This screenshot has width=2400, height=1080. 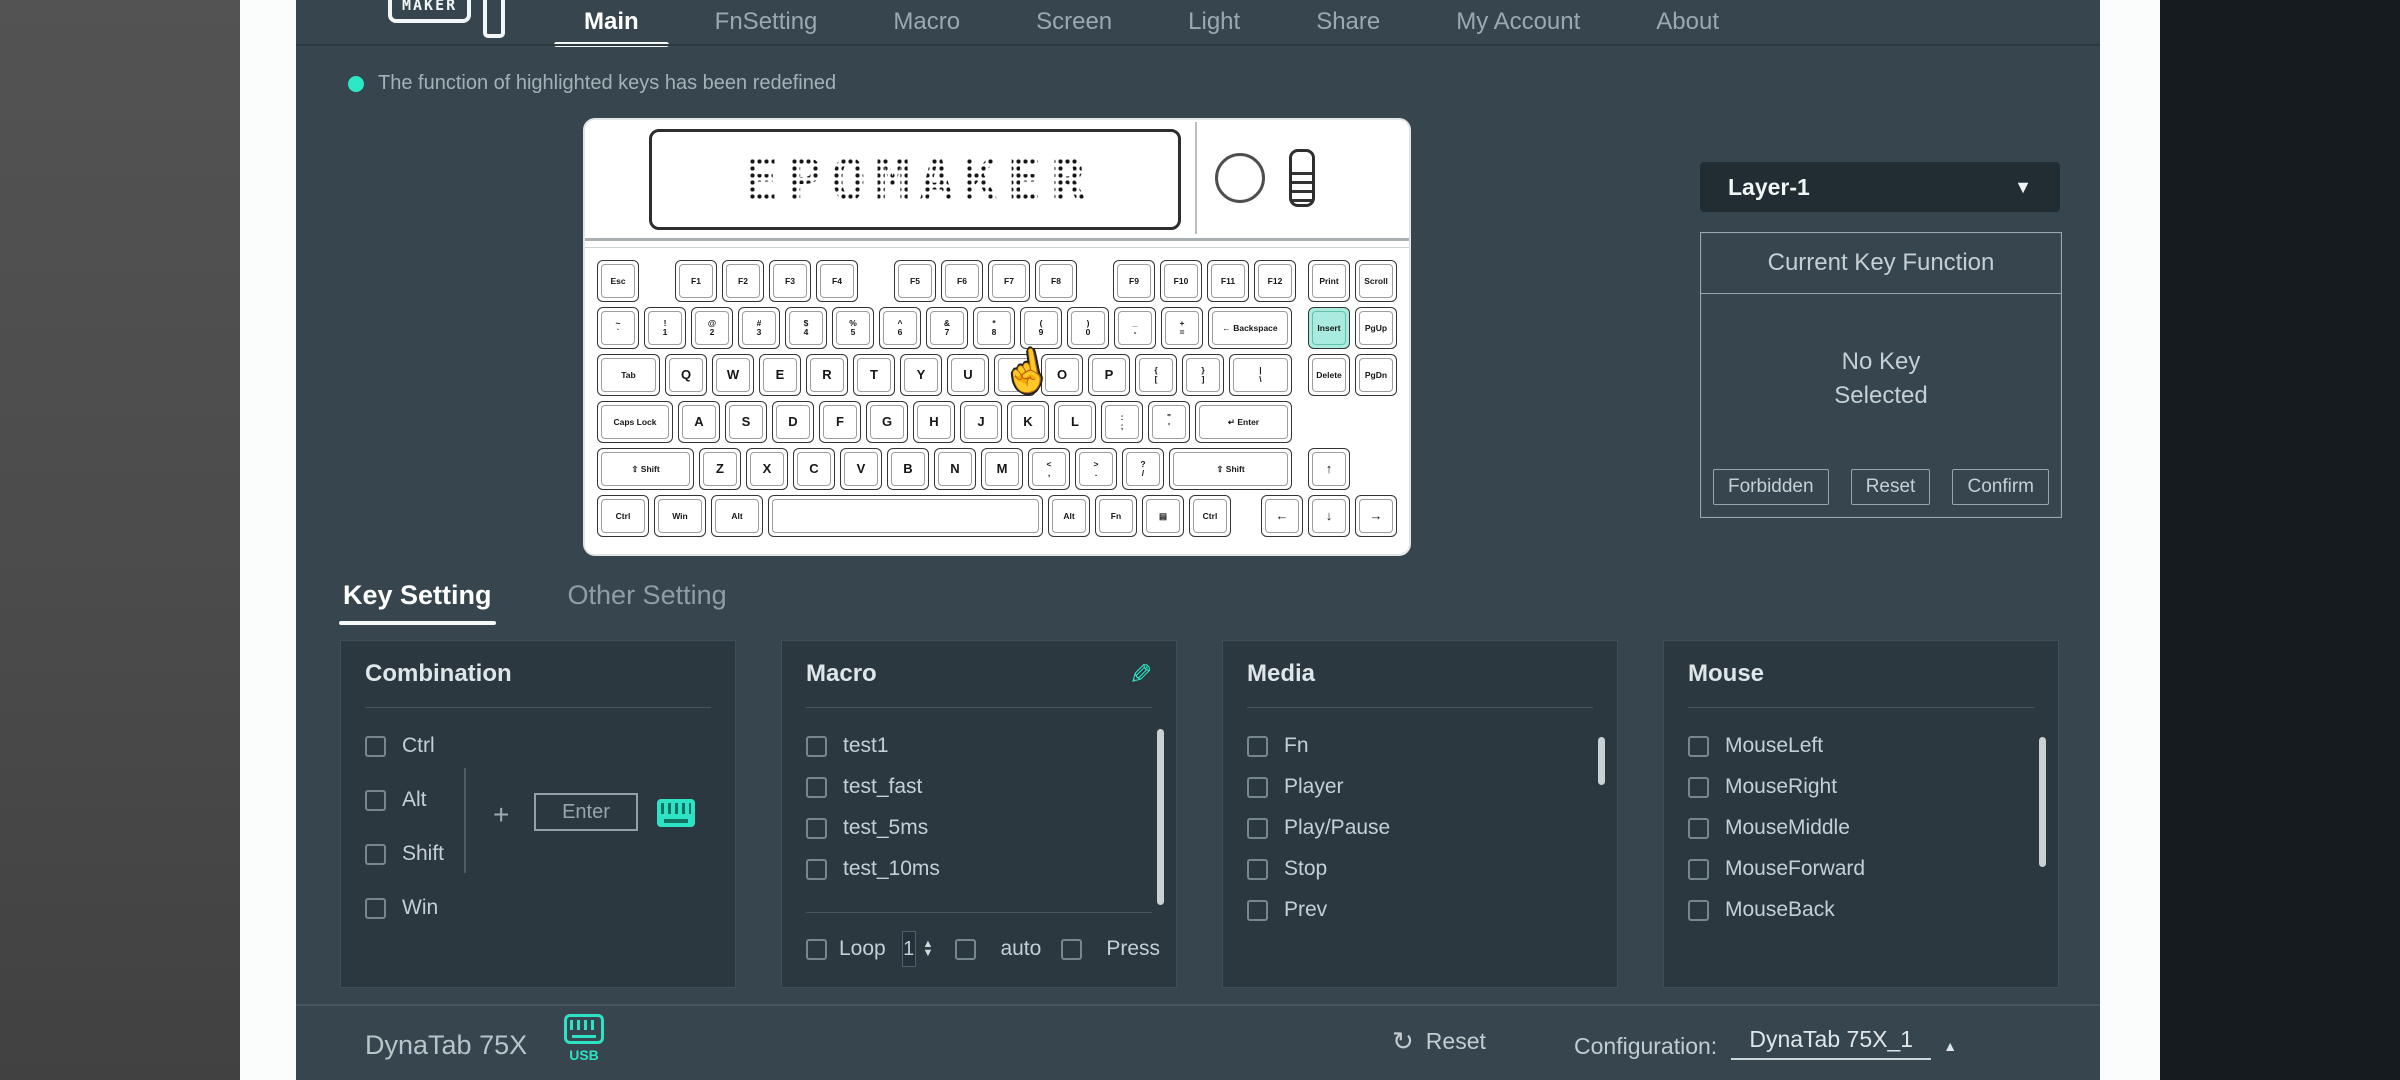 What do you see at coordinates (1861, 869) in the screenshot?
I see `mouse-item-row: MouseForward` at bounding box center [1861, 869].